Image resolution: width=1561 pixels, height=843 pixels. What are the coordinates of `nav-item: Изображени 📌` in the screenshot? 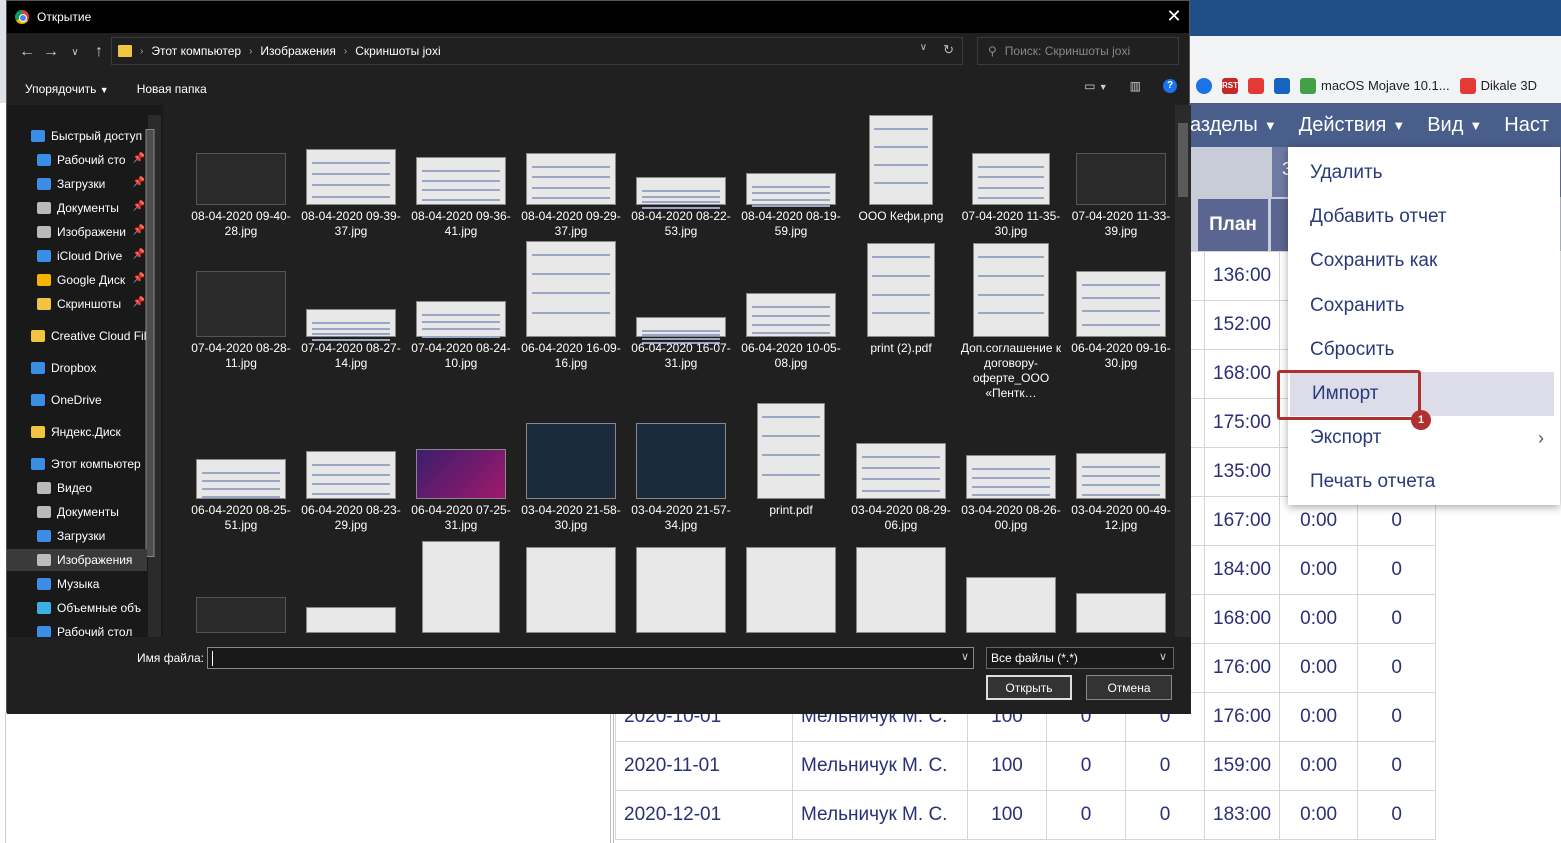 It's located at (77, 232).